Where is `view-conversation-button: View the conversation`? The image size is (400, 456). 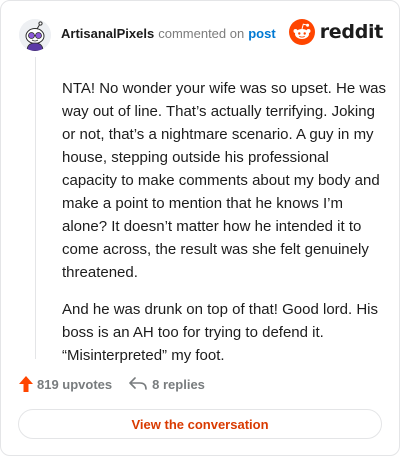 view-conversation-button: View the conversation is located at coordinates (200, 424).